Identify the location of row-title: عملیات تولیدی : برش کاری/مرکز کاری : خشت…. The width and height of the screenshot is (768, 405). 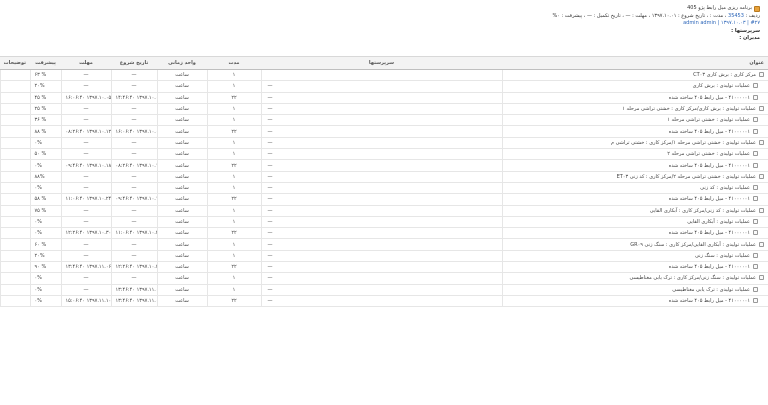
(634, 109).